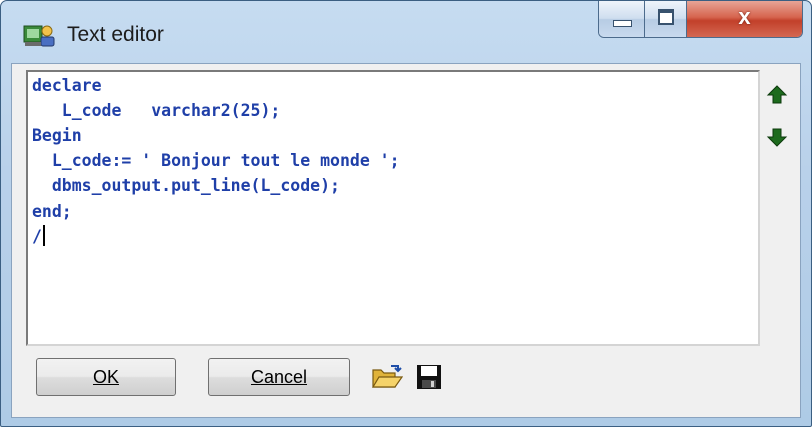  I want to click on caption-buttons: x, so click(700, 19).